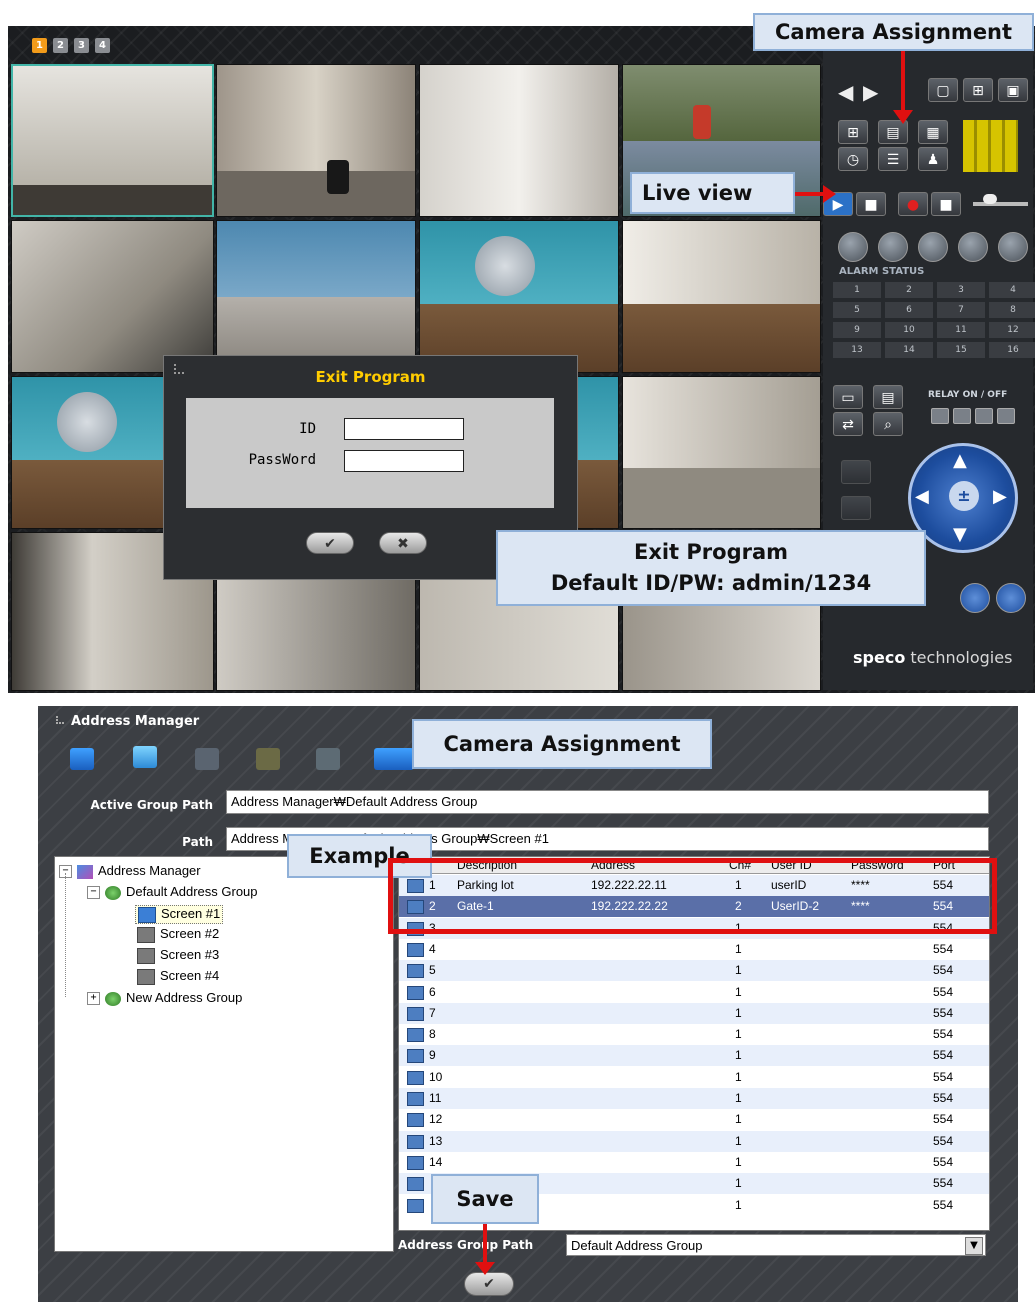 Image resolution: width=1035 pixels, height=1302 pixels. Describe the element at coordinates (1006, 416) in the screenshot. I see `relay-4-button` at that location.